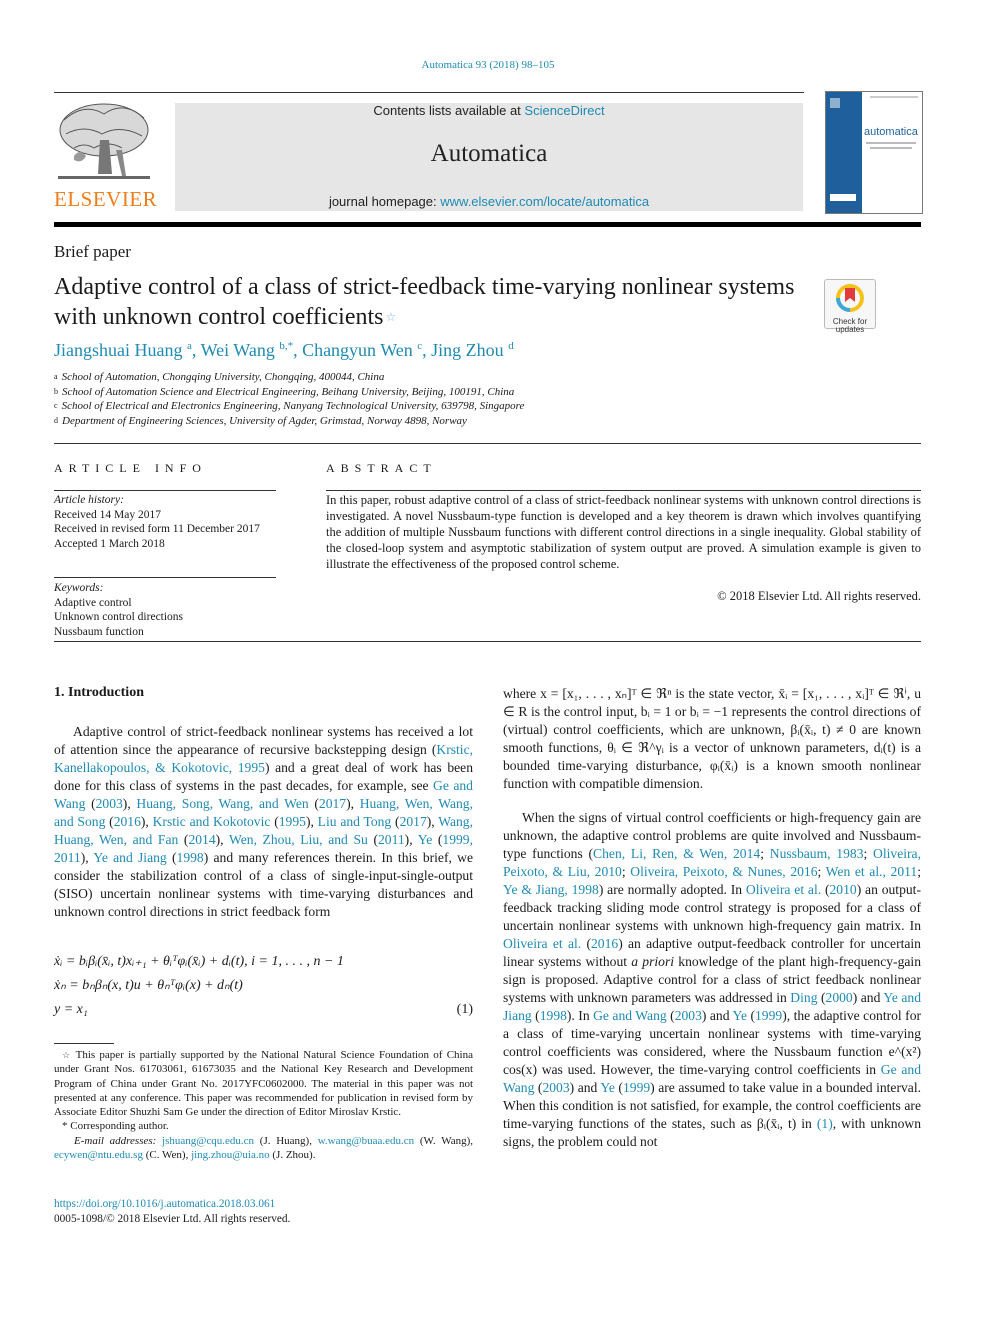 This screenshot has height=1323, width=992. I want to click on journal-cover-thumbnail: automatica, so click(874, 152).